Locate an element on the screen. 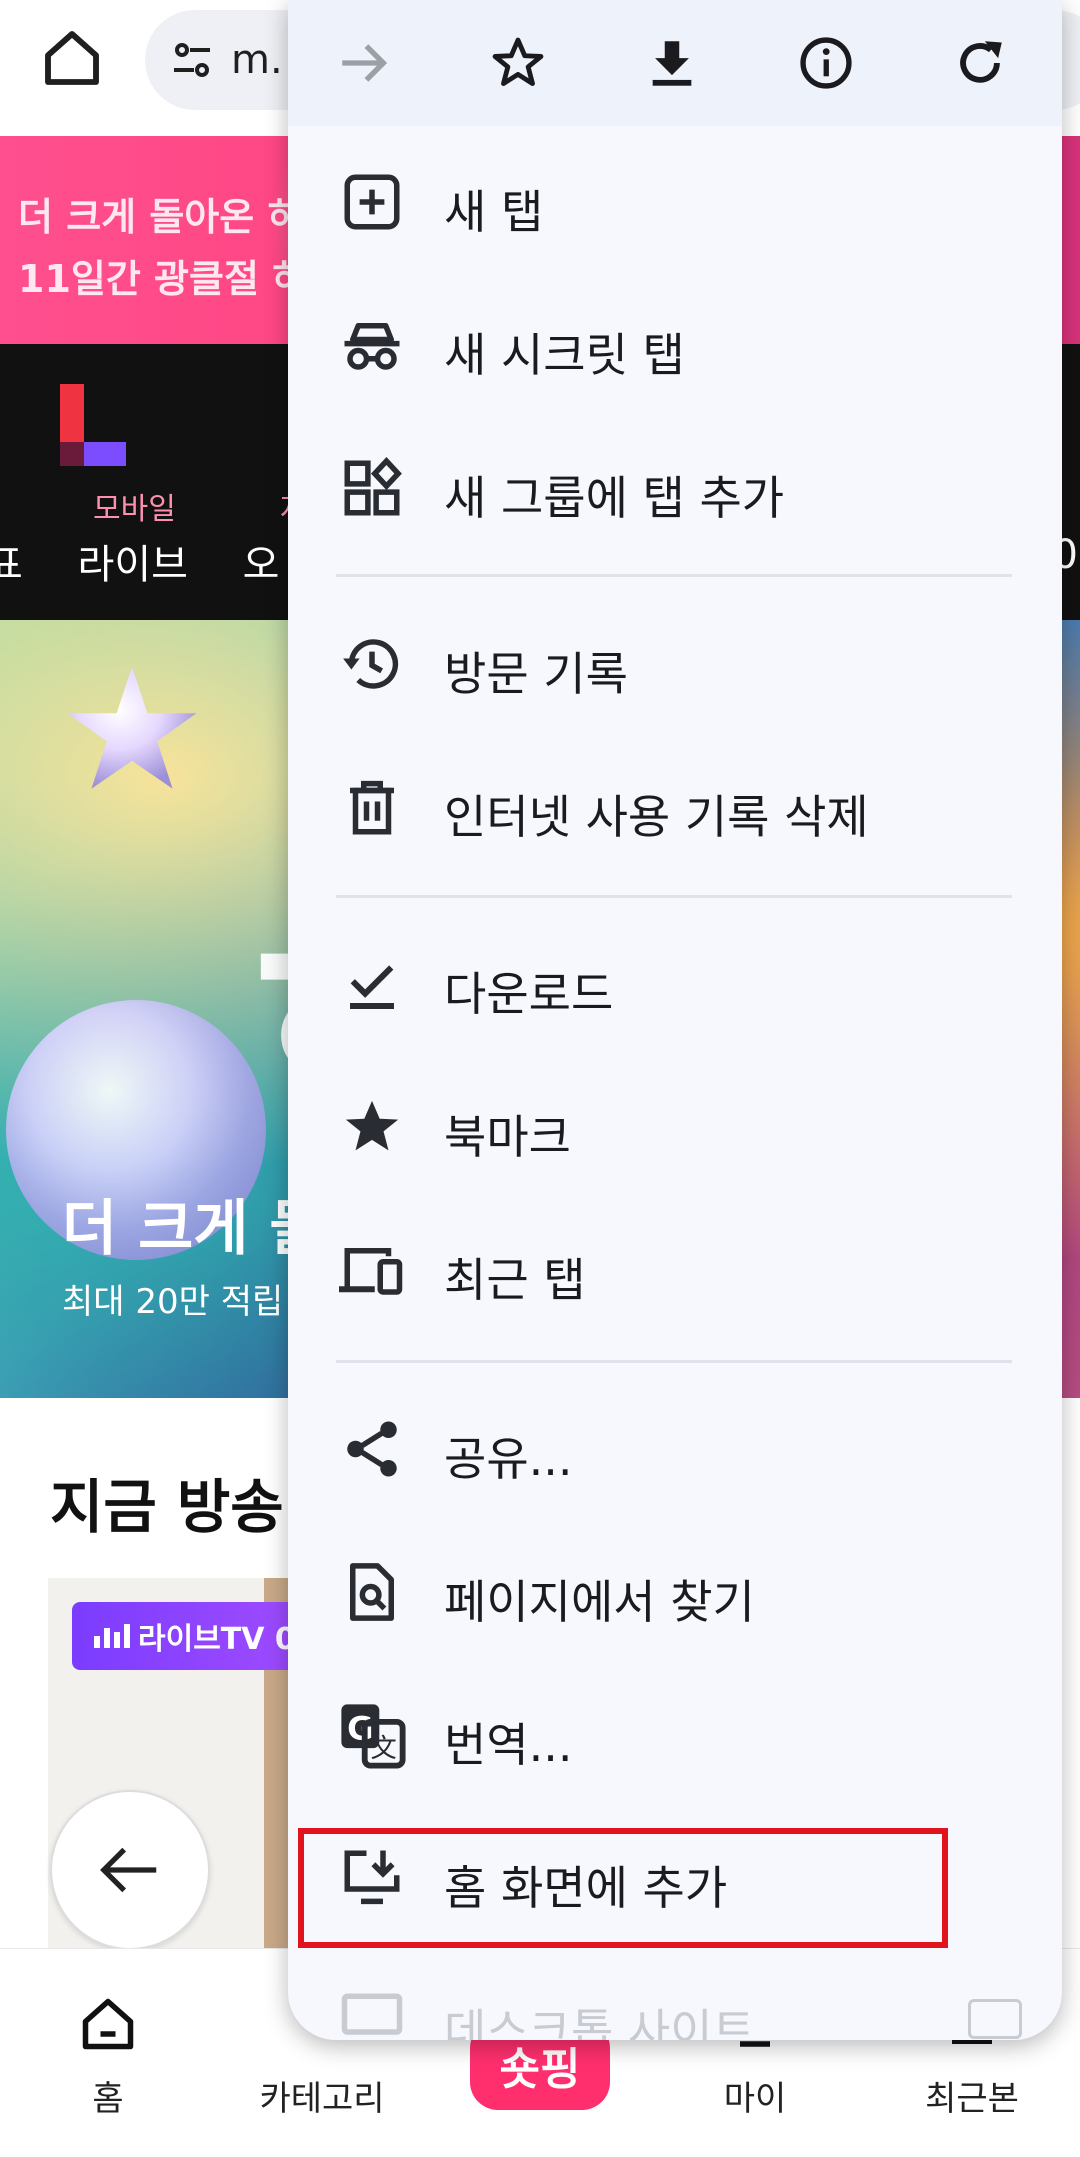 This screenshot has height=2157, width=1080. menu-item-label: 페이지에서 찾기 is located at coordinates (599, 1602).